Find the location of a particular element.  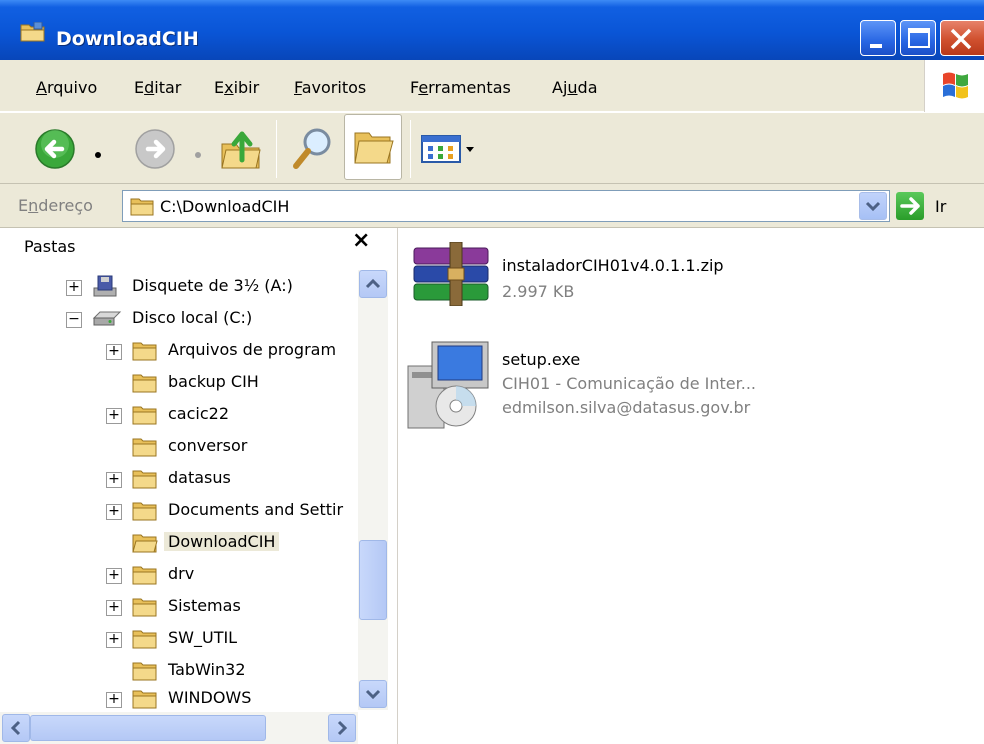

minimize-button is located at coordinates (878, 38).